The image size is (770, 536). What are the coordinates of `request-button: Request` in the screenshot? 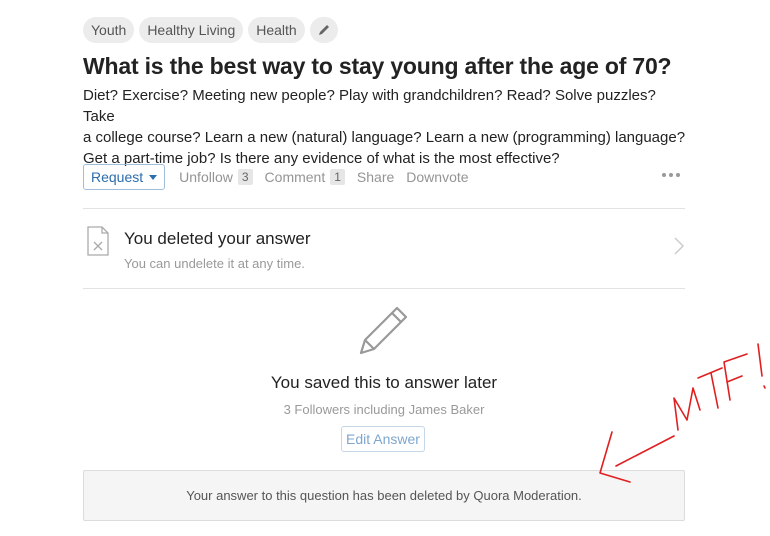 It's located at (124, 177).